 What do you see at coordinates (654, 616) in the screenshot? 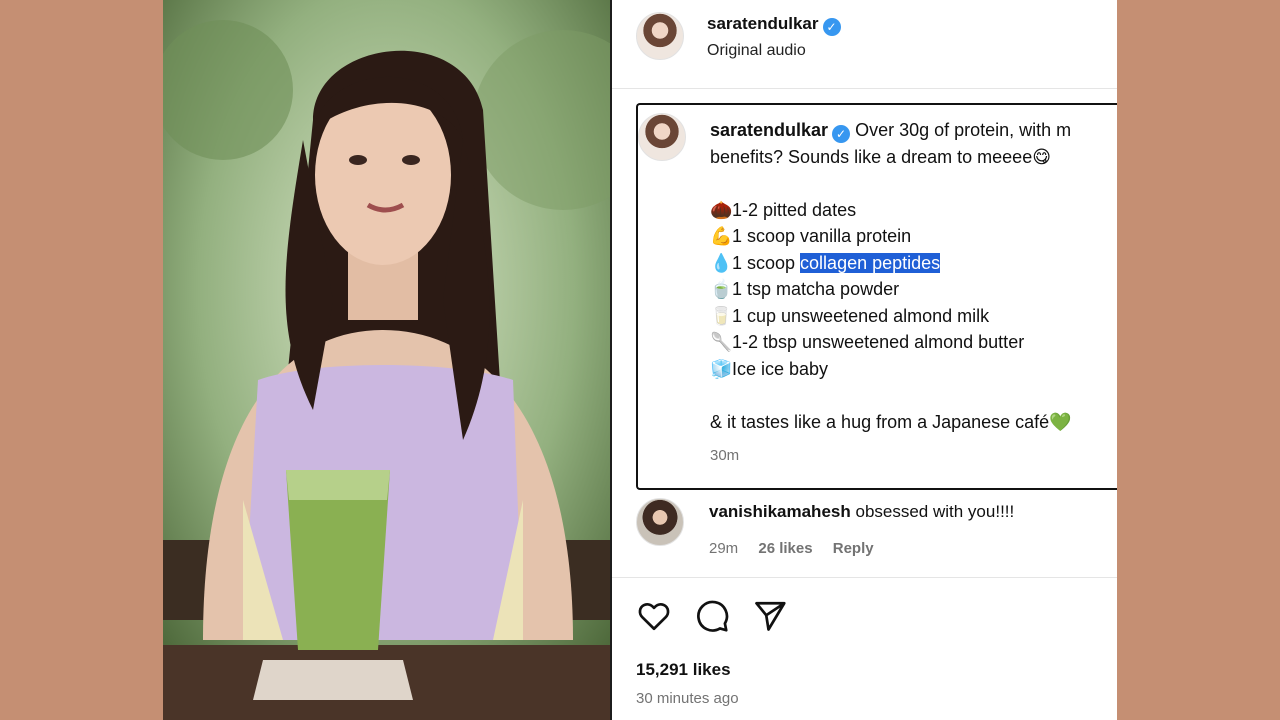
I see `heart-icon` at bounding box center [654, 616].